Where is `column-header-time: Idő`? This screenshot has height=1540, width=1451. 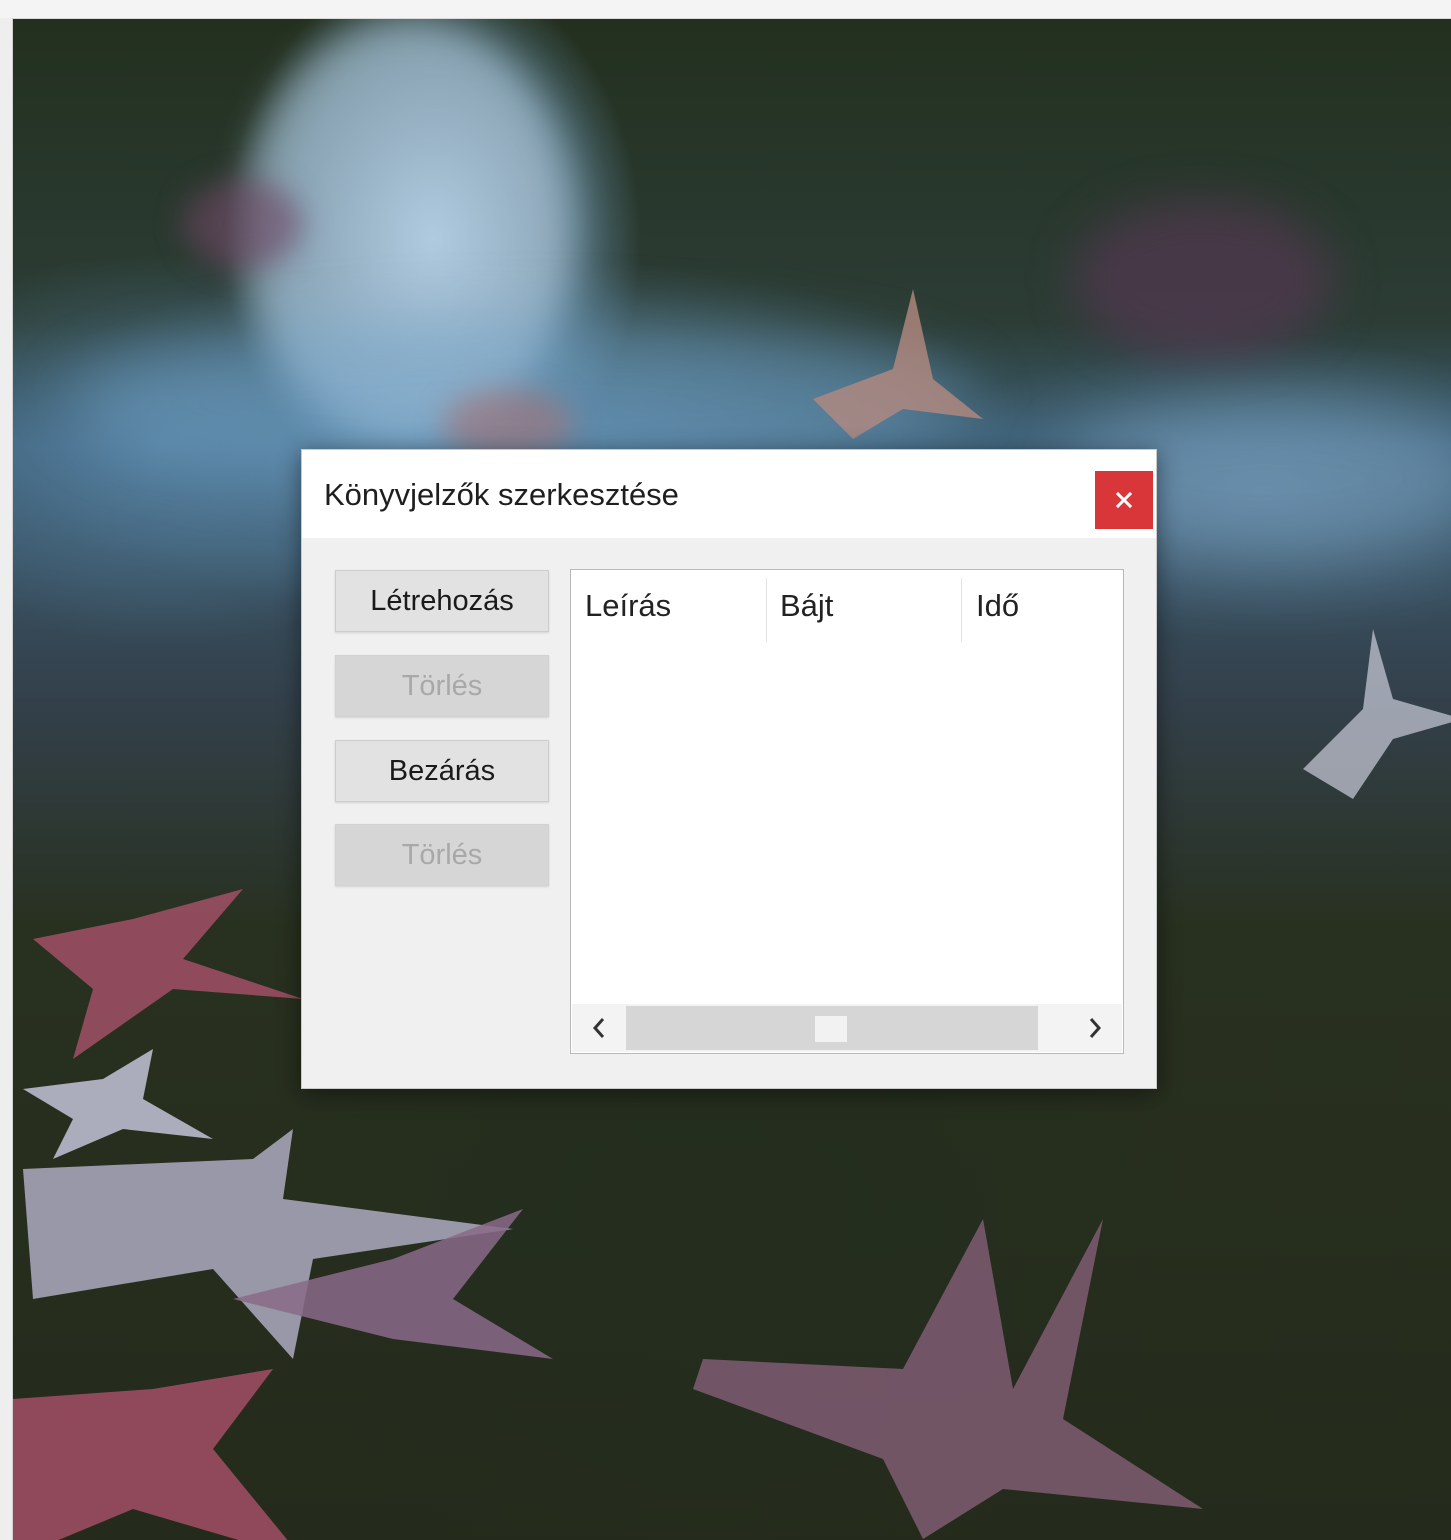 column-header-time: Idő is located at coordinates (997, 606).